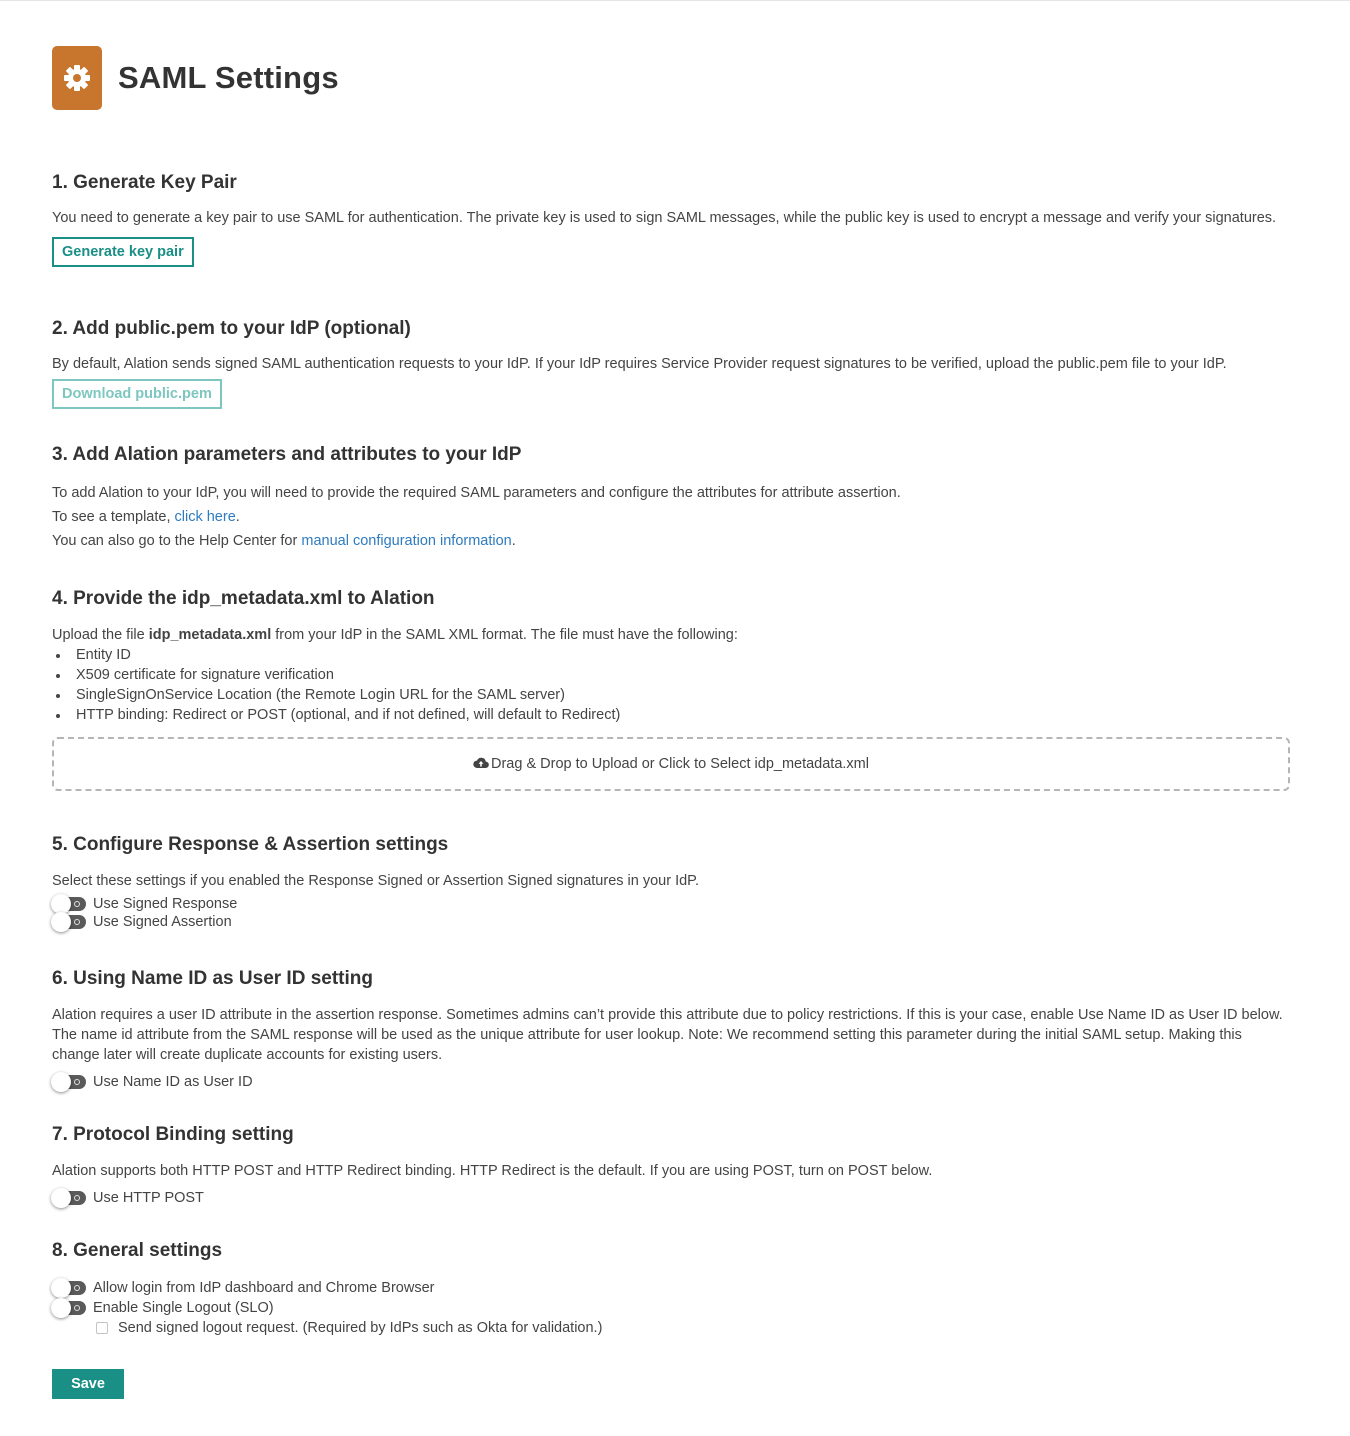 The image size is (1350, 1436). Describe the element at coordinates (671, 1198) in the screenshot. I see `use-http-post-row: Use HTTP POST` at that location.